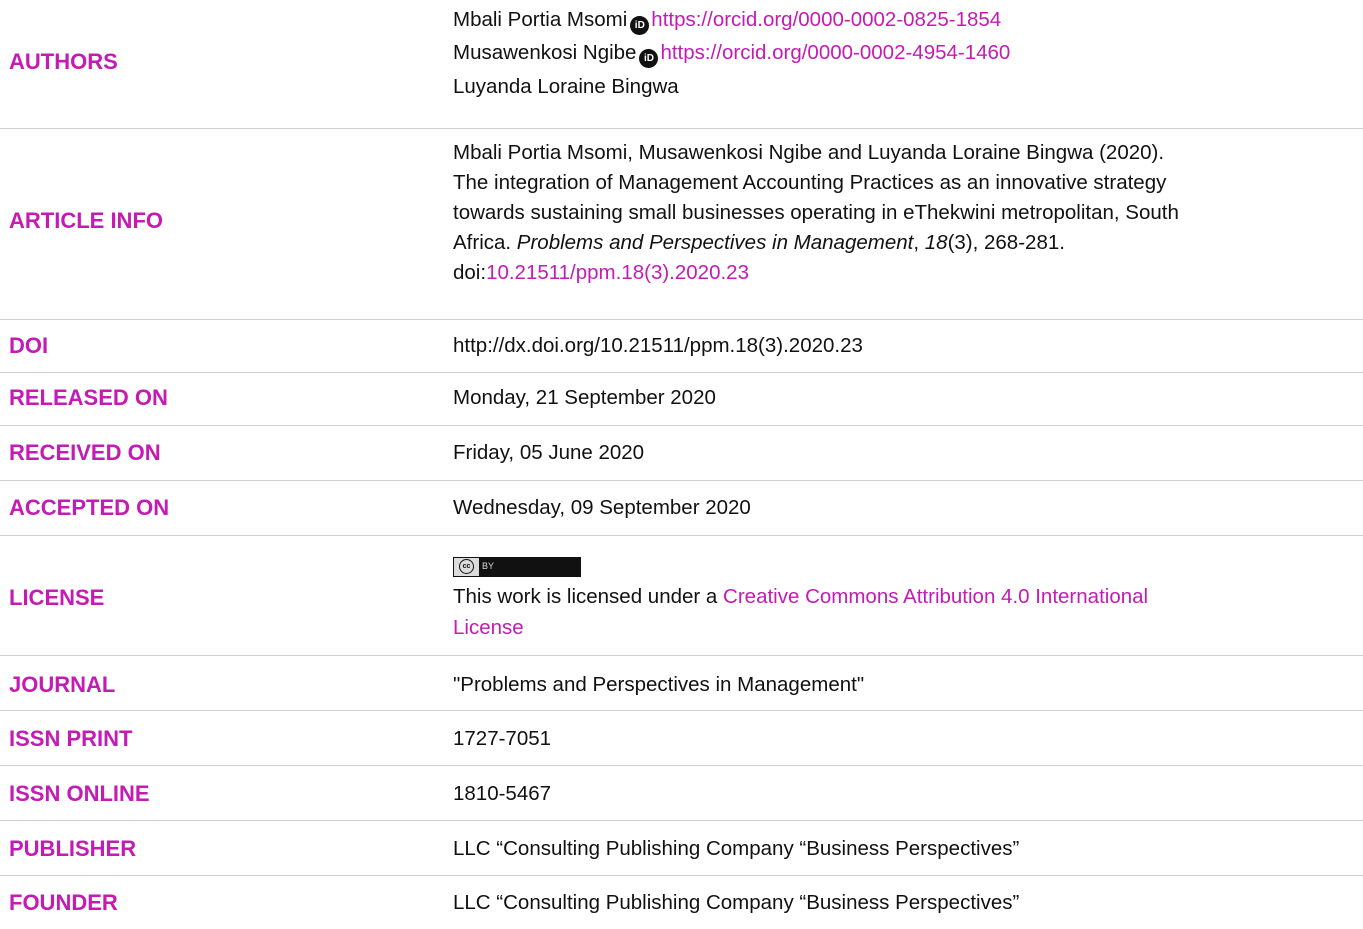  What do you see at coordinates (681, 793) in the screenshot?
I see `issn-online-row: ISSN ONLINE 1810-5467` at bounding box center [681, 793].